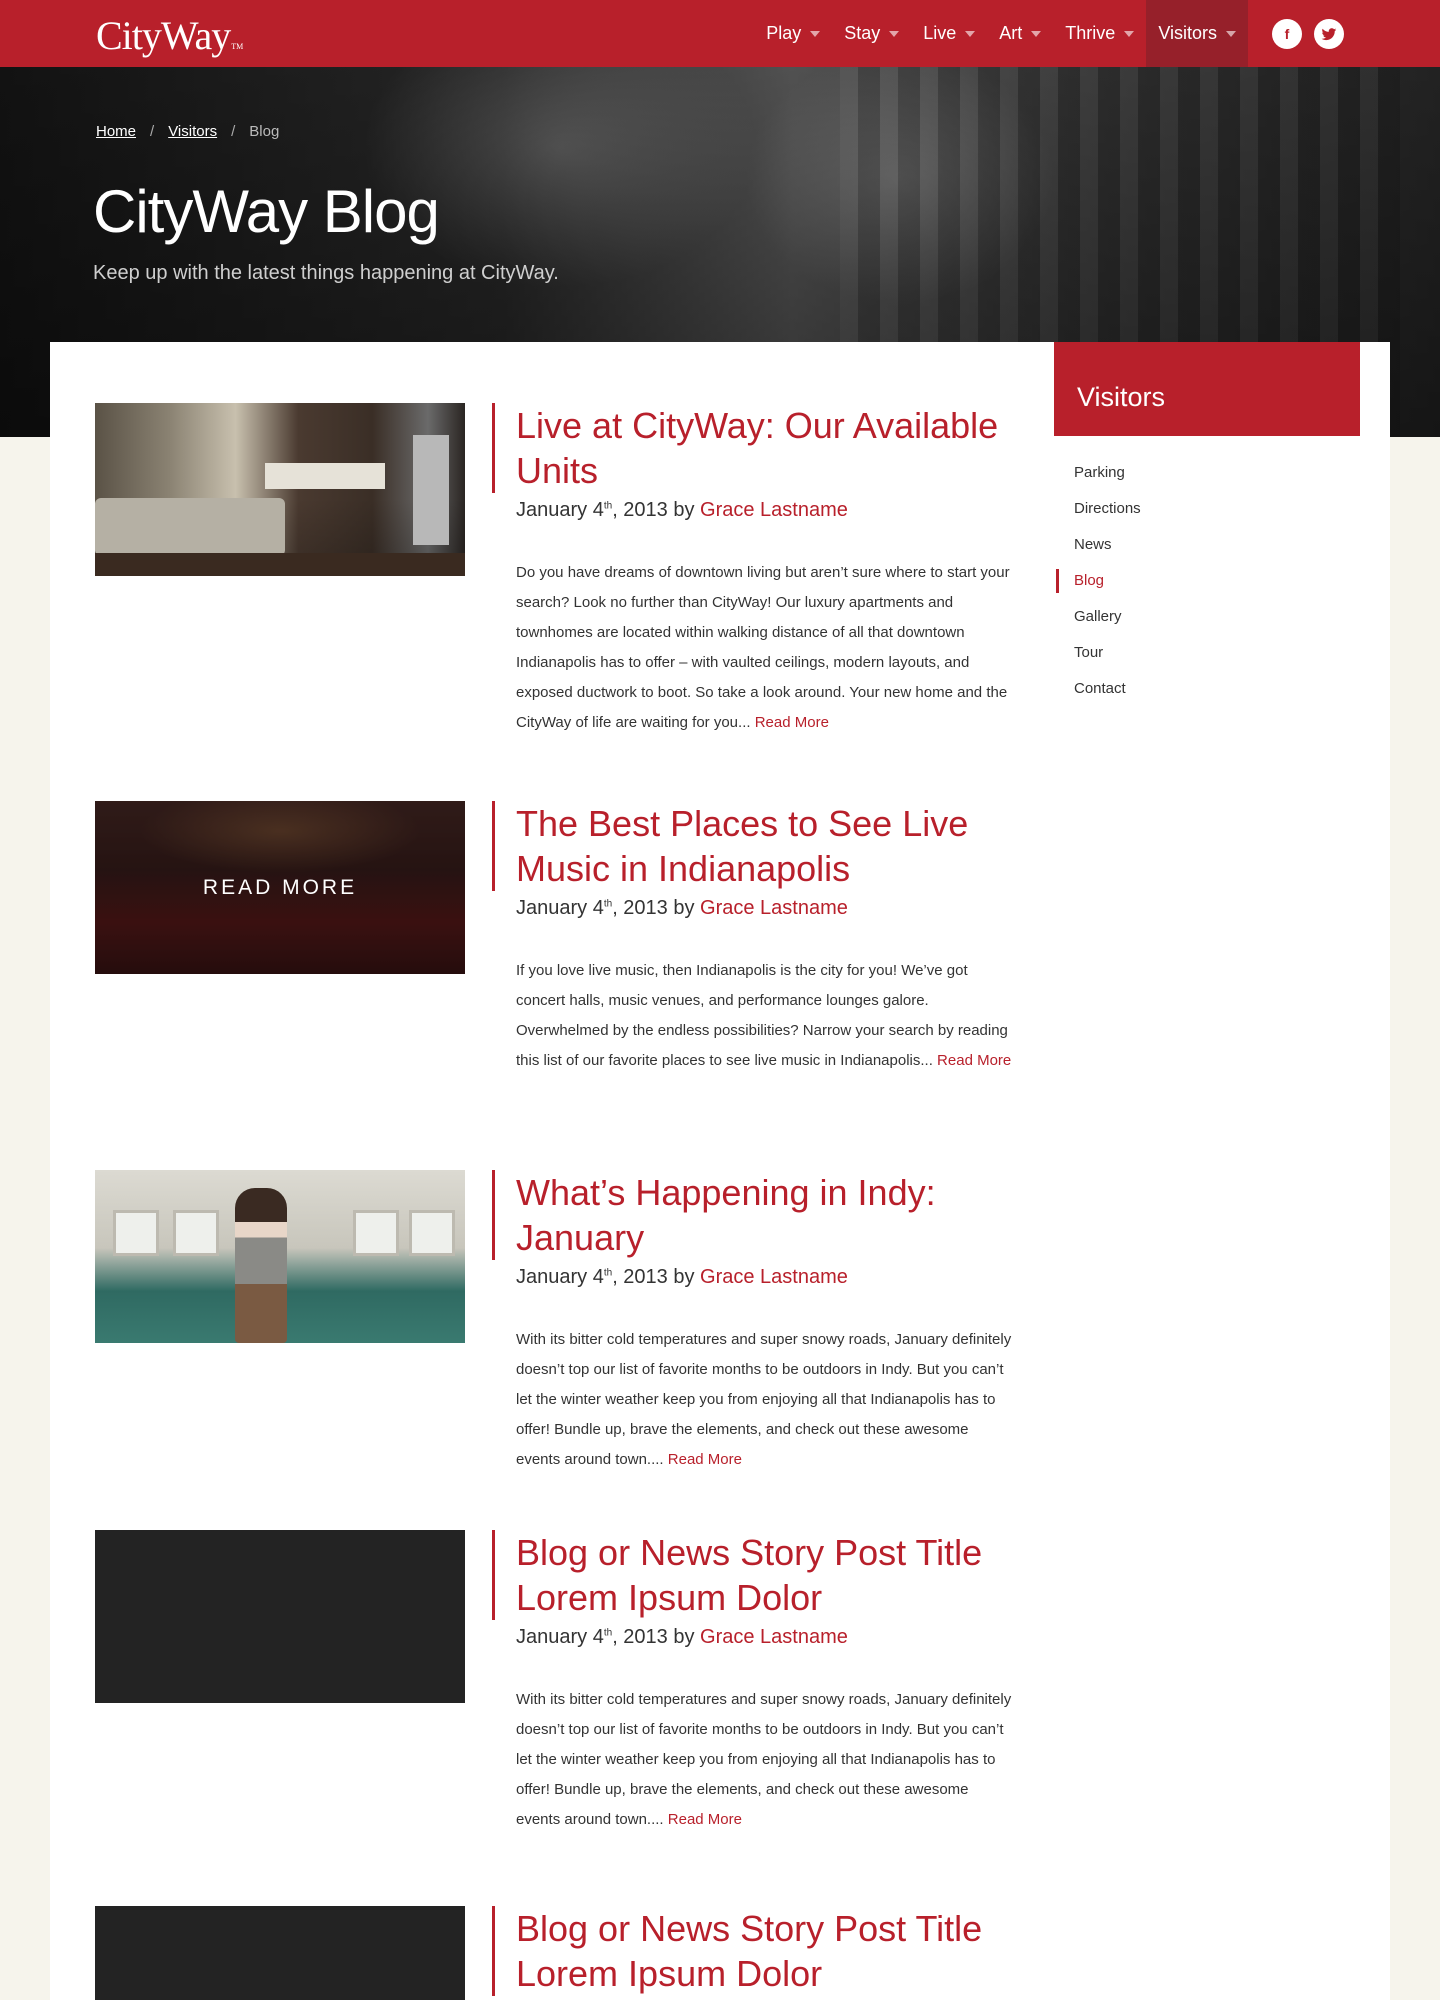 The image size is (1440, 2000). I want to click on breadcrumb-home-link: Home, so click(116, 131).